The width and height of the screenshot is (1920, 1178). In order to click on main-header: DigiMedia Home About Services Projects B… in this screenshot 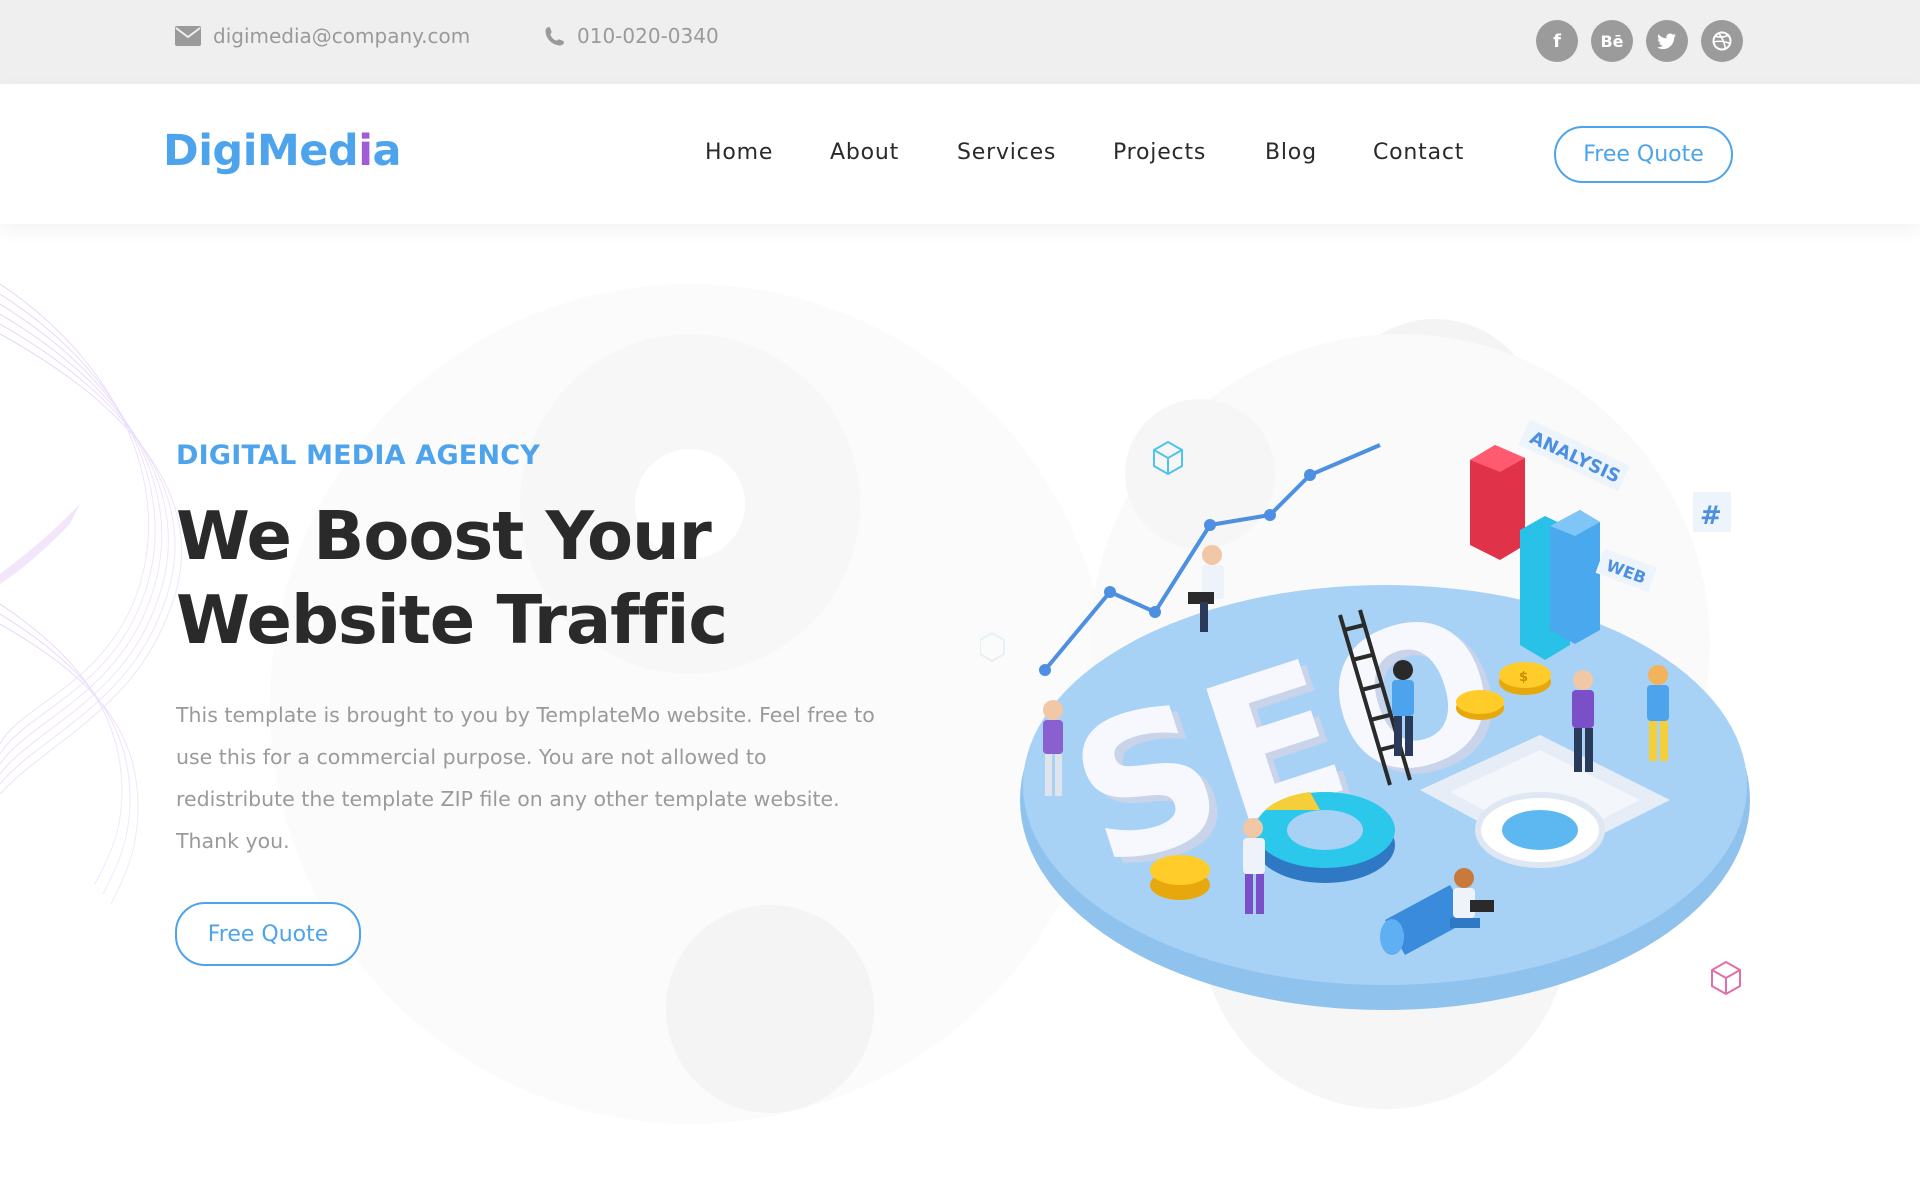, I will do `click(960, 154)`.